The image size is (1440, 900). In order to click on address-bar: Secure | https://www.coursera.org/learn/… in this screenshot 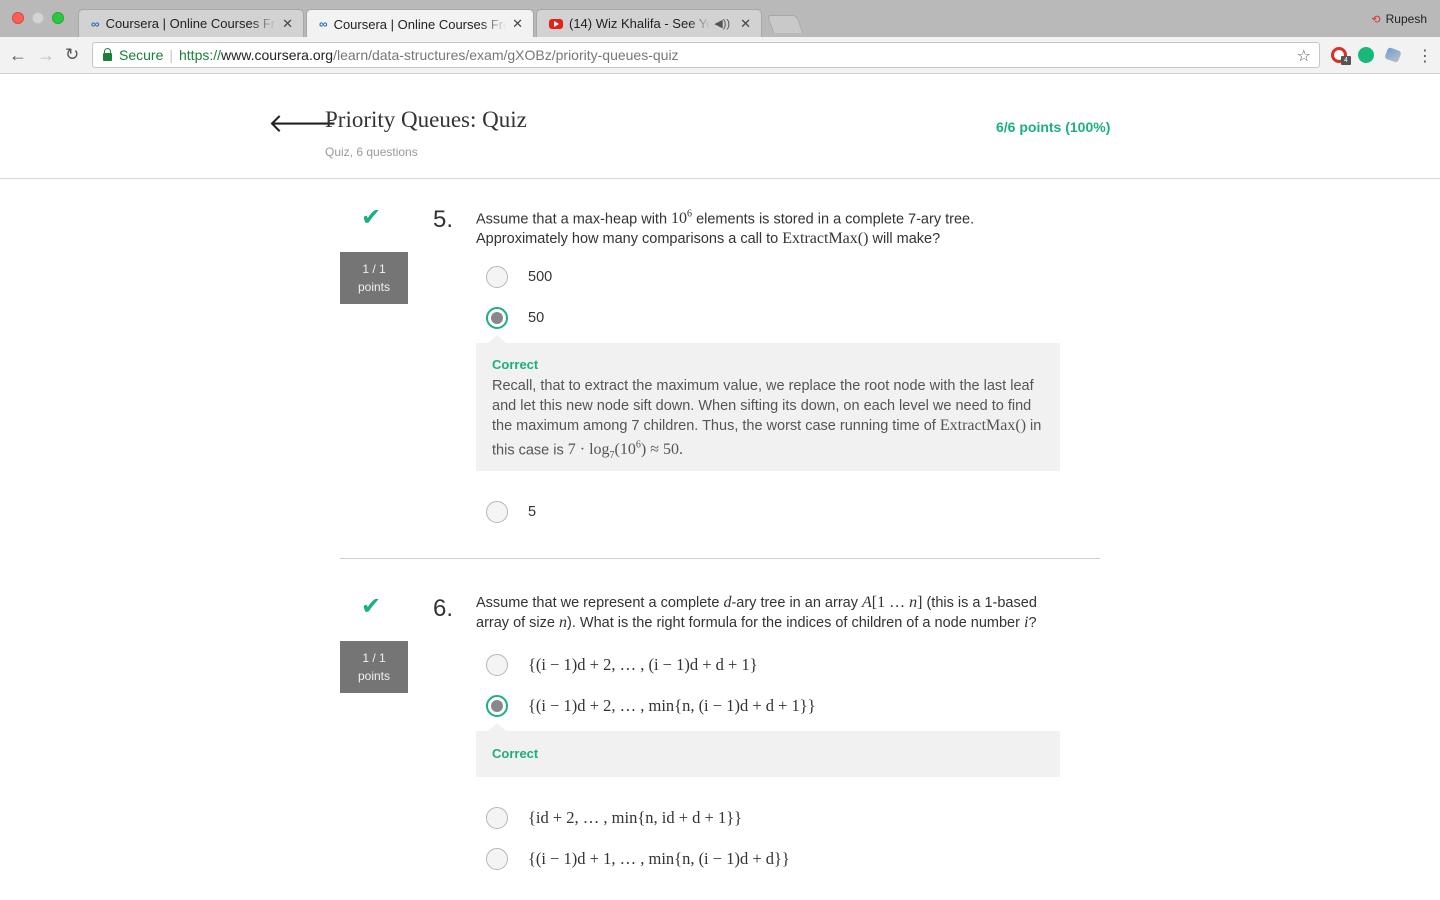, I will do `click(706, 55)`.